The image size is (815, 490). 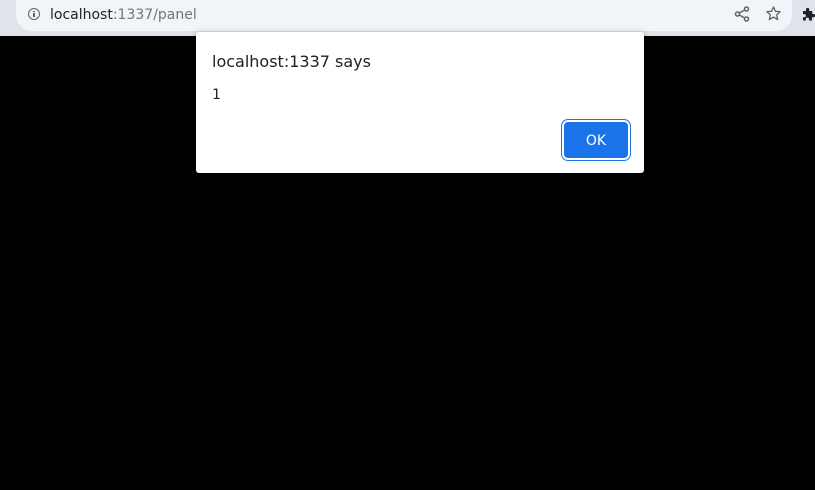 What do you see at coordinates (34, 14) in the screenshot?
I see `info-icon` at bounding box center [34, 14].